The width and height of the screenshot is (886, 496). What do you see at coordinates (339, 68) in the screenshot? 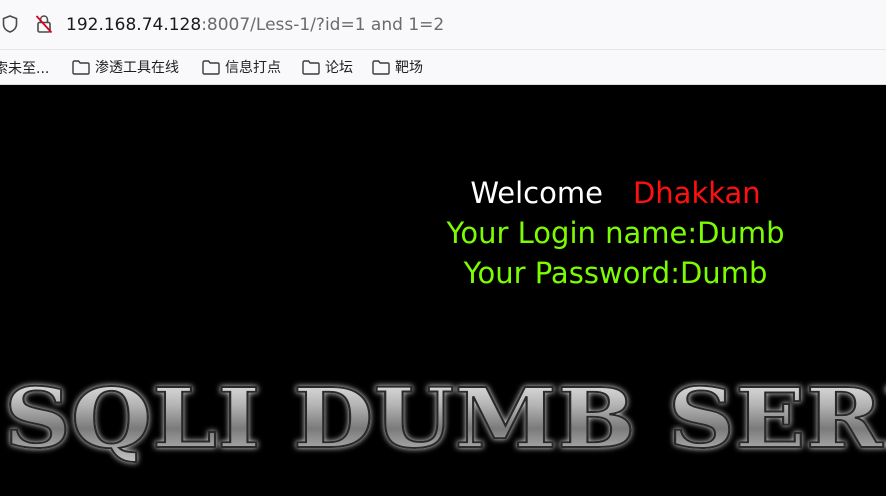
I see `bookmark-label: 论坛` at bounding box center [339, 68].